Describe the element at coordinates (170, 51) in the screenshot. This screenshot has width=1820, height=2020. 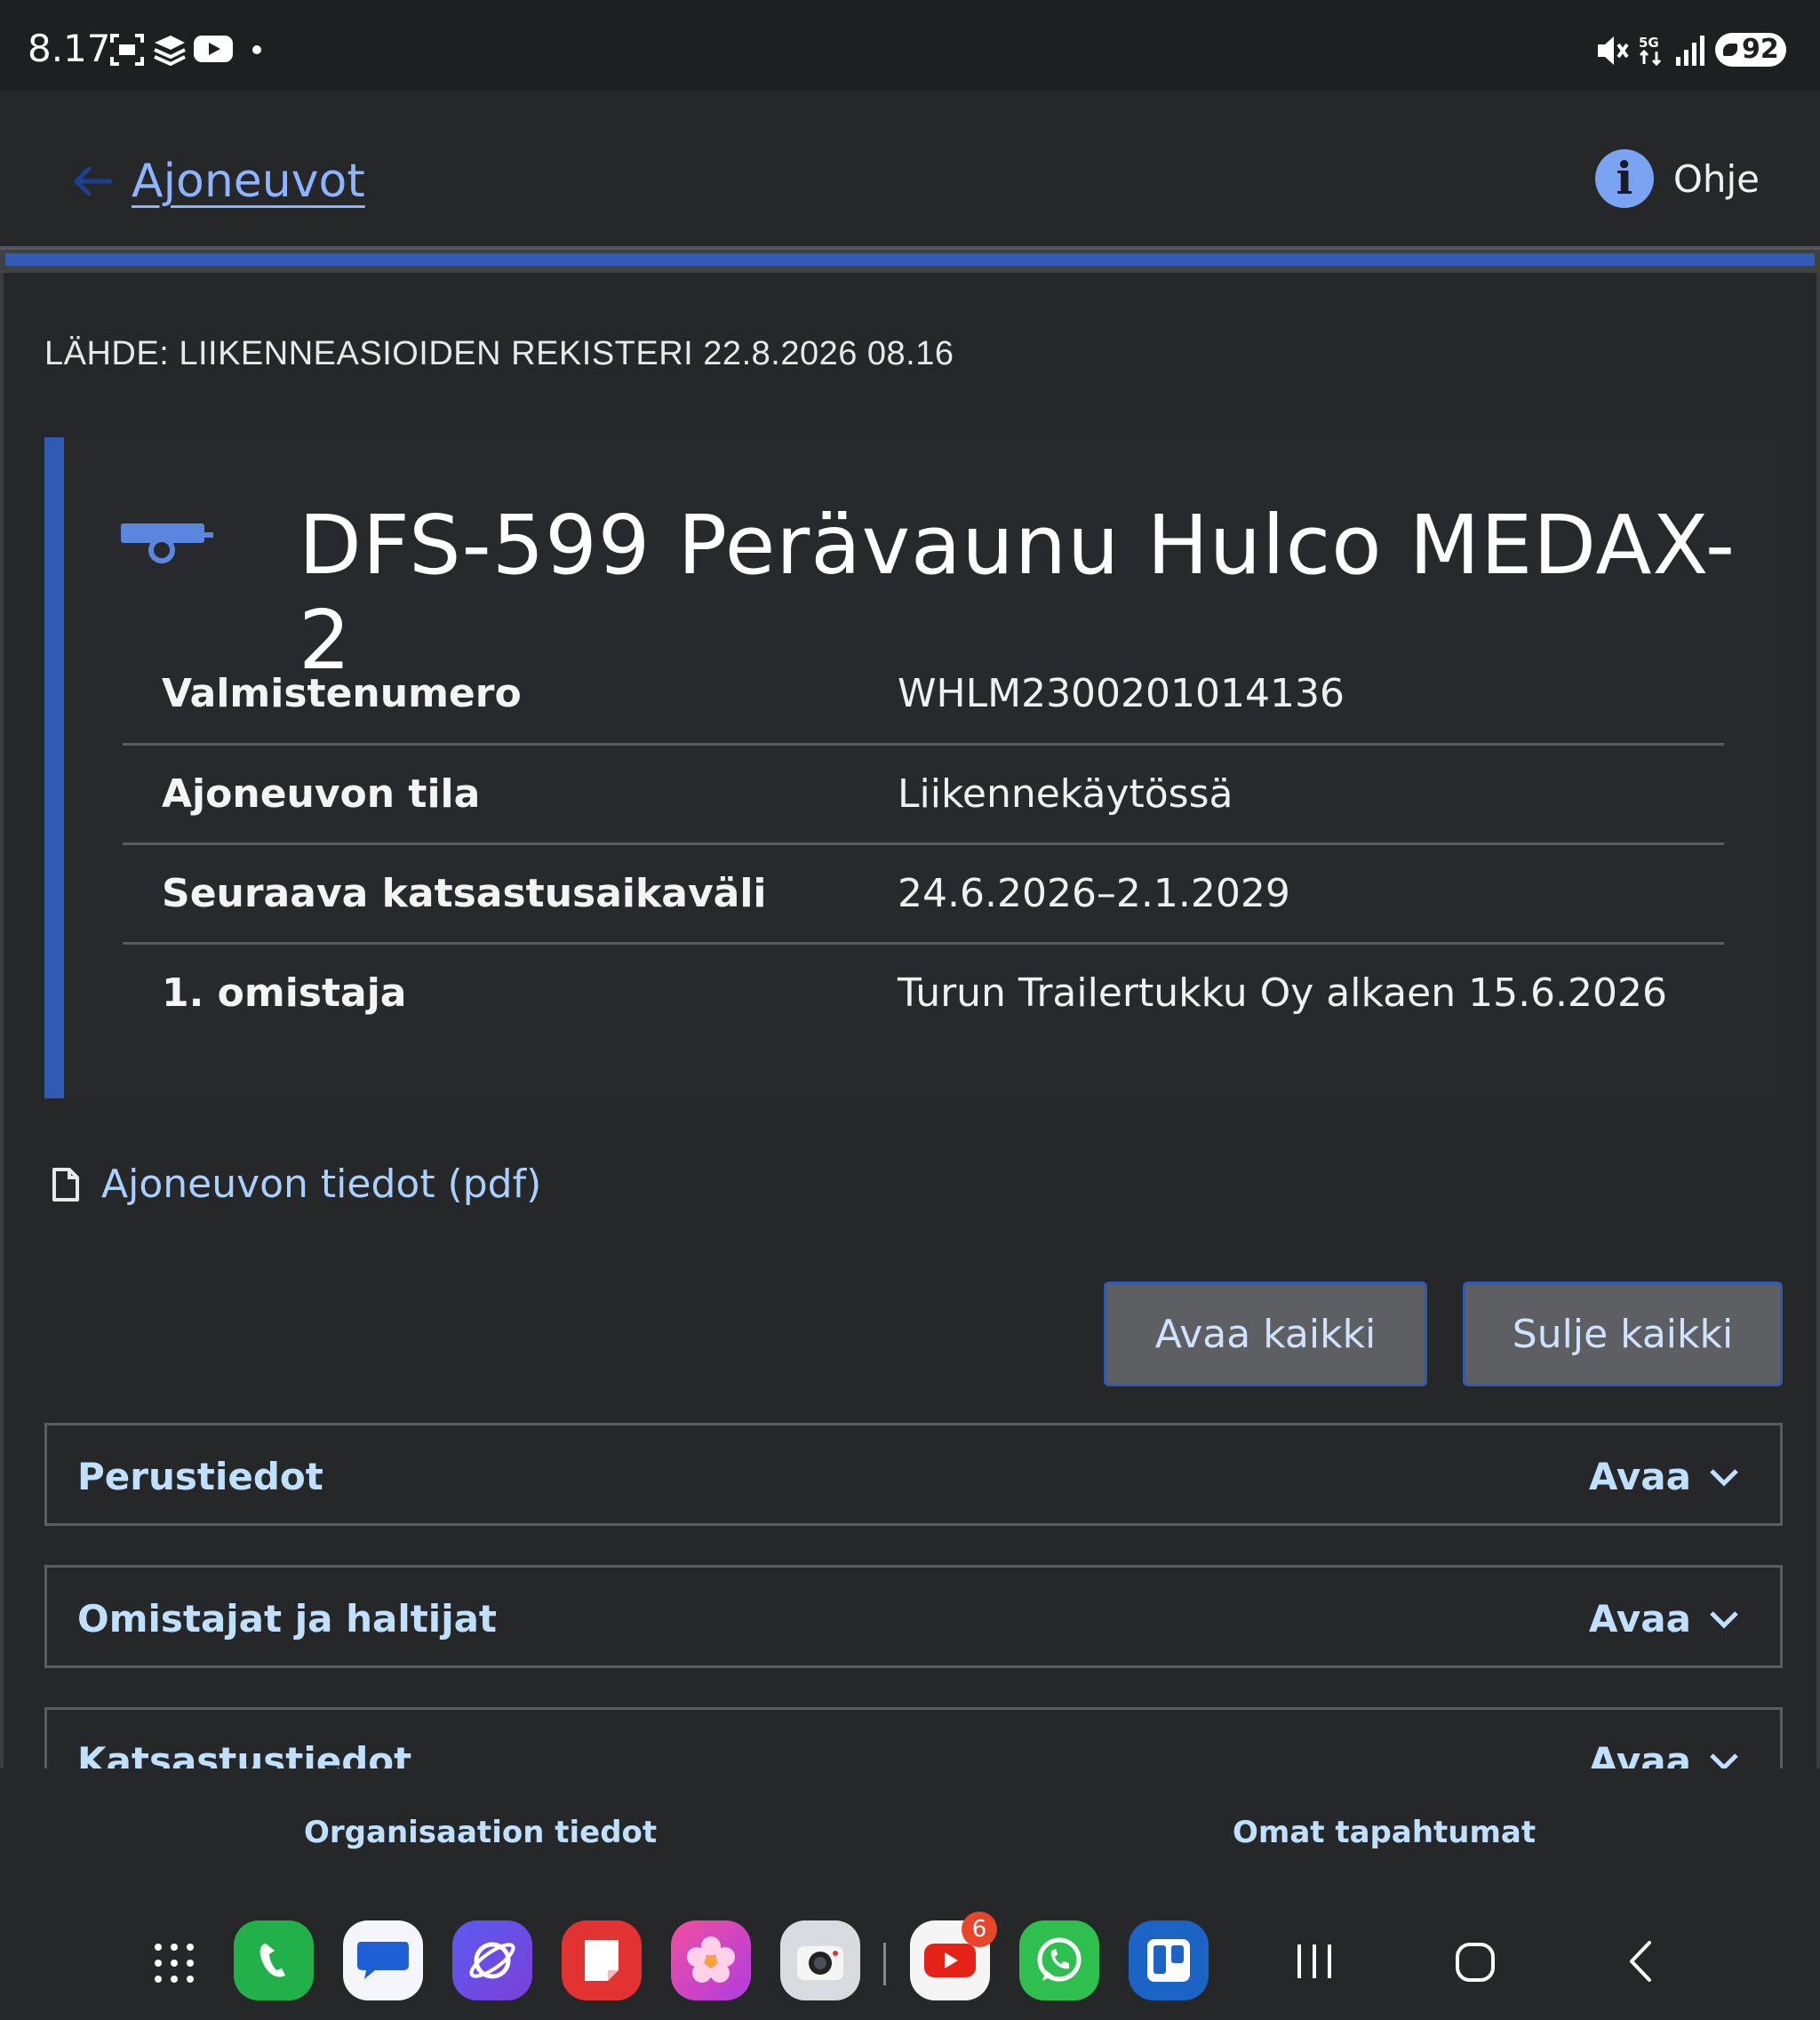
I see `layers-icon` at that location.